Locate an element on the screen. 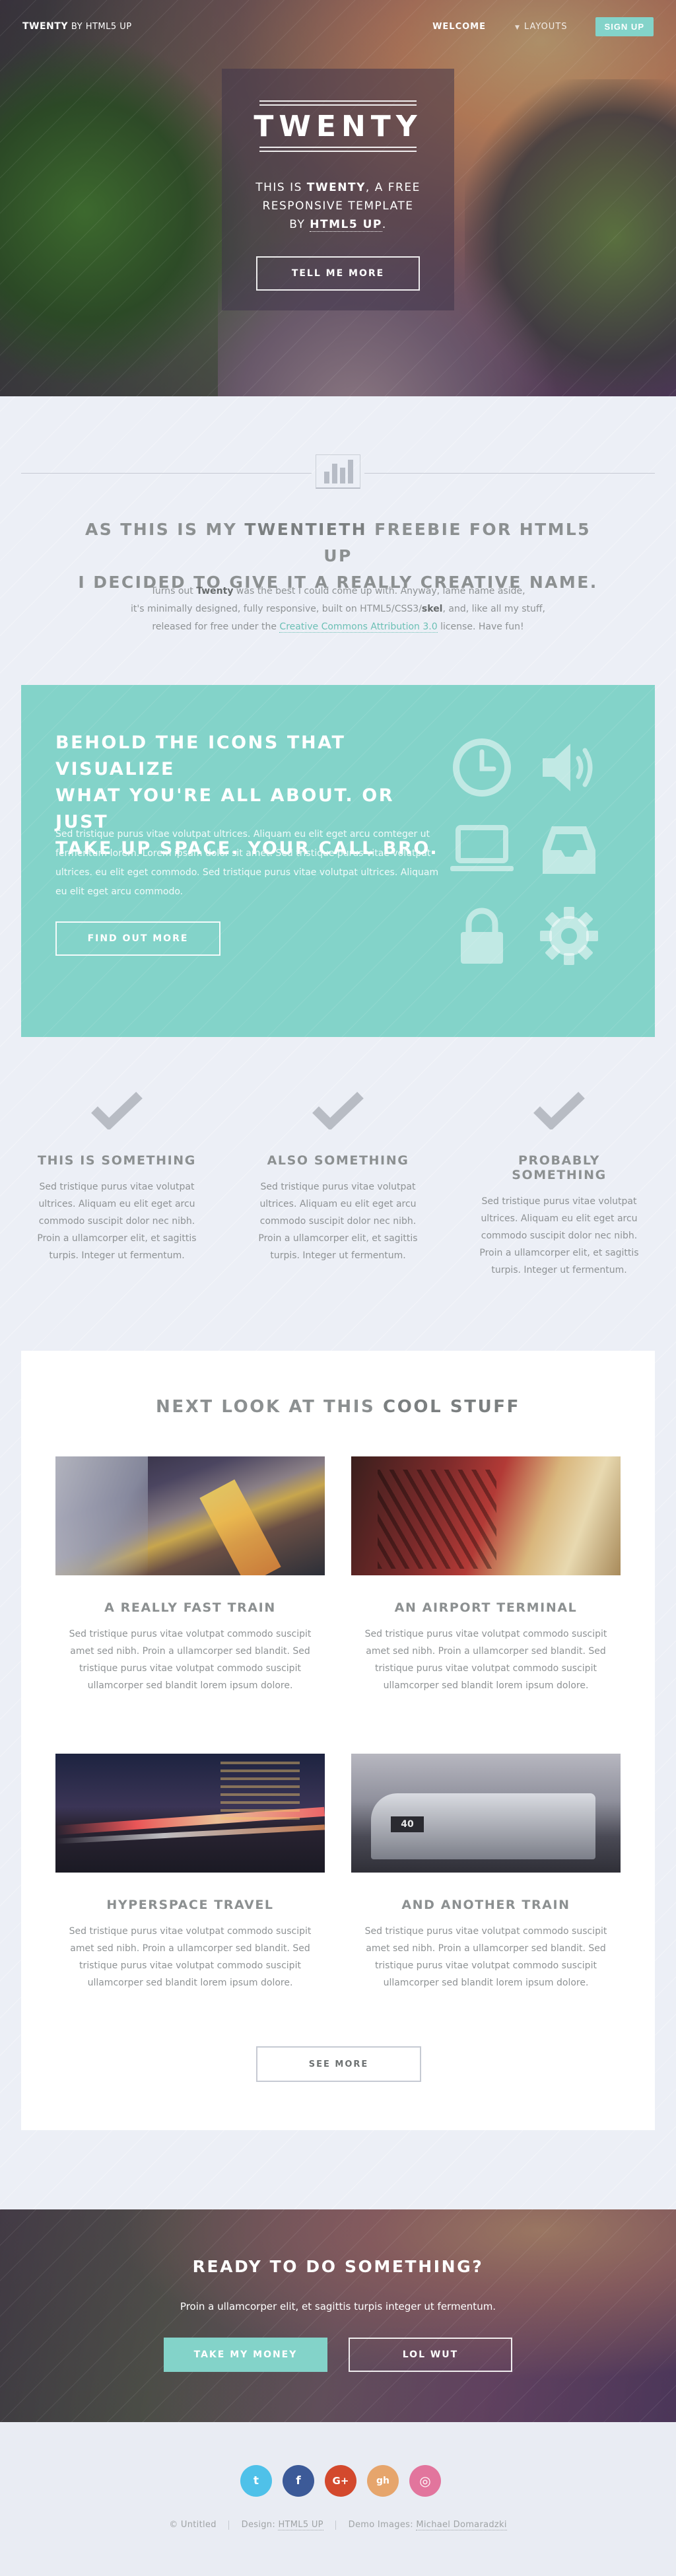 Image resolution: width=676 pixels, height=2576 pixels. lol-wut-button: LOL WUT is located at coordinates (430, 2355).